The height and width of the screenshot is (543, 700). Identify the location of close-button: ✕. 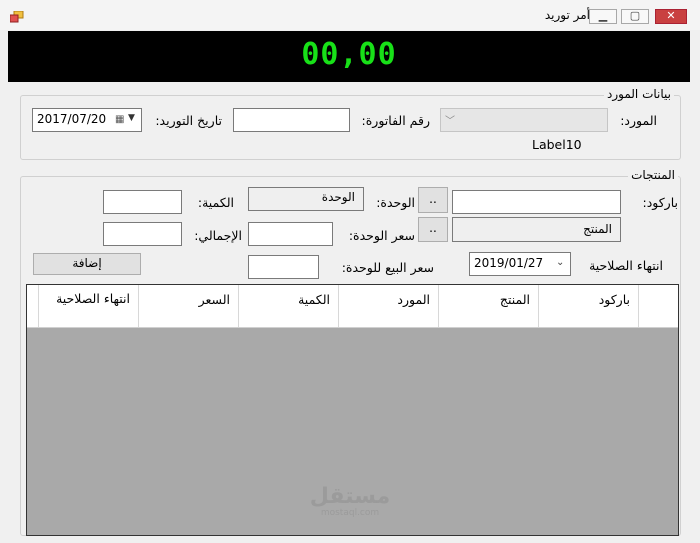
(671, 16).